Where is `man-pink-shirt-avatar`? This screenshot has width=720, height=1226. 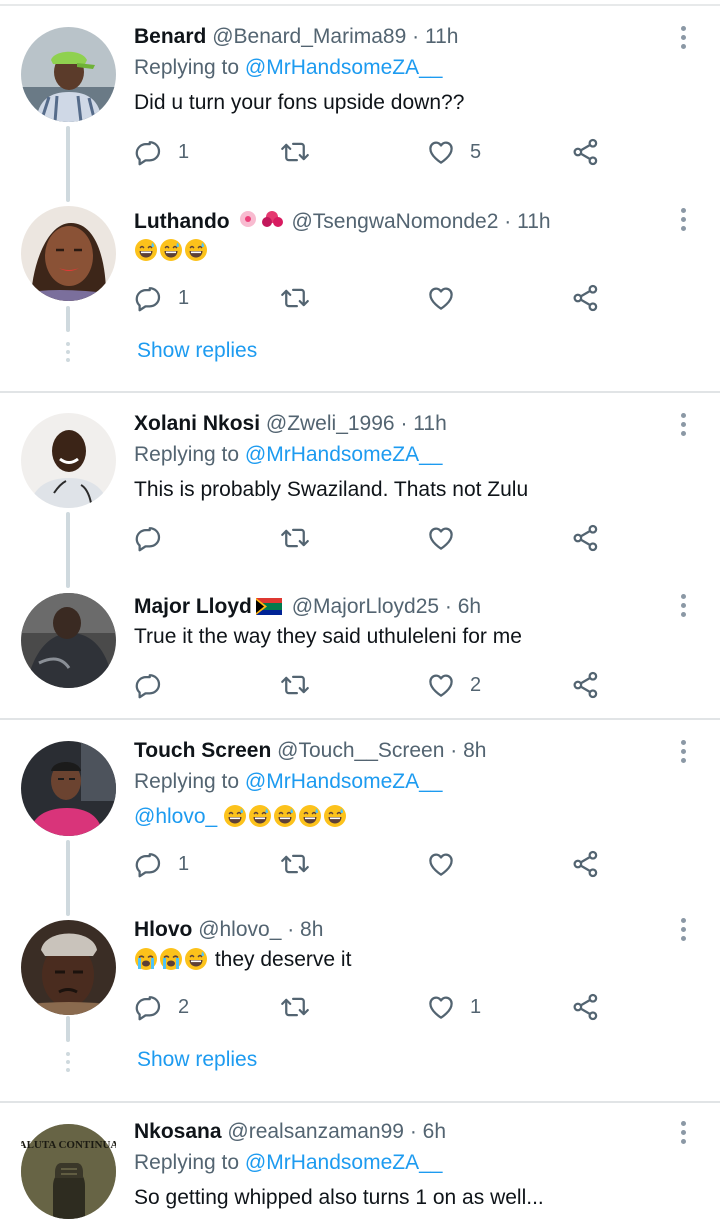 man-pink-shirt-avatar is located at coordinates (68, 788).